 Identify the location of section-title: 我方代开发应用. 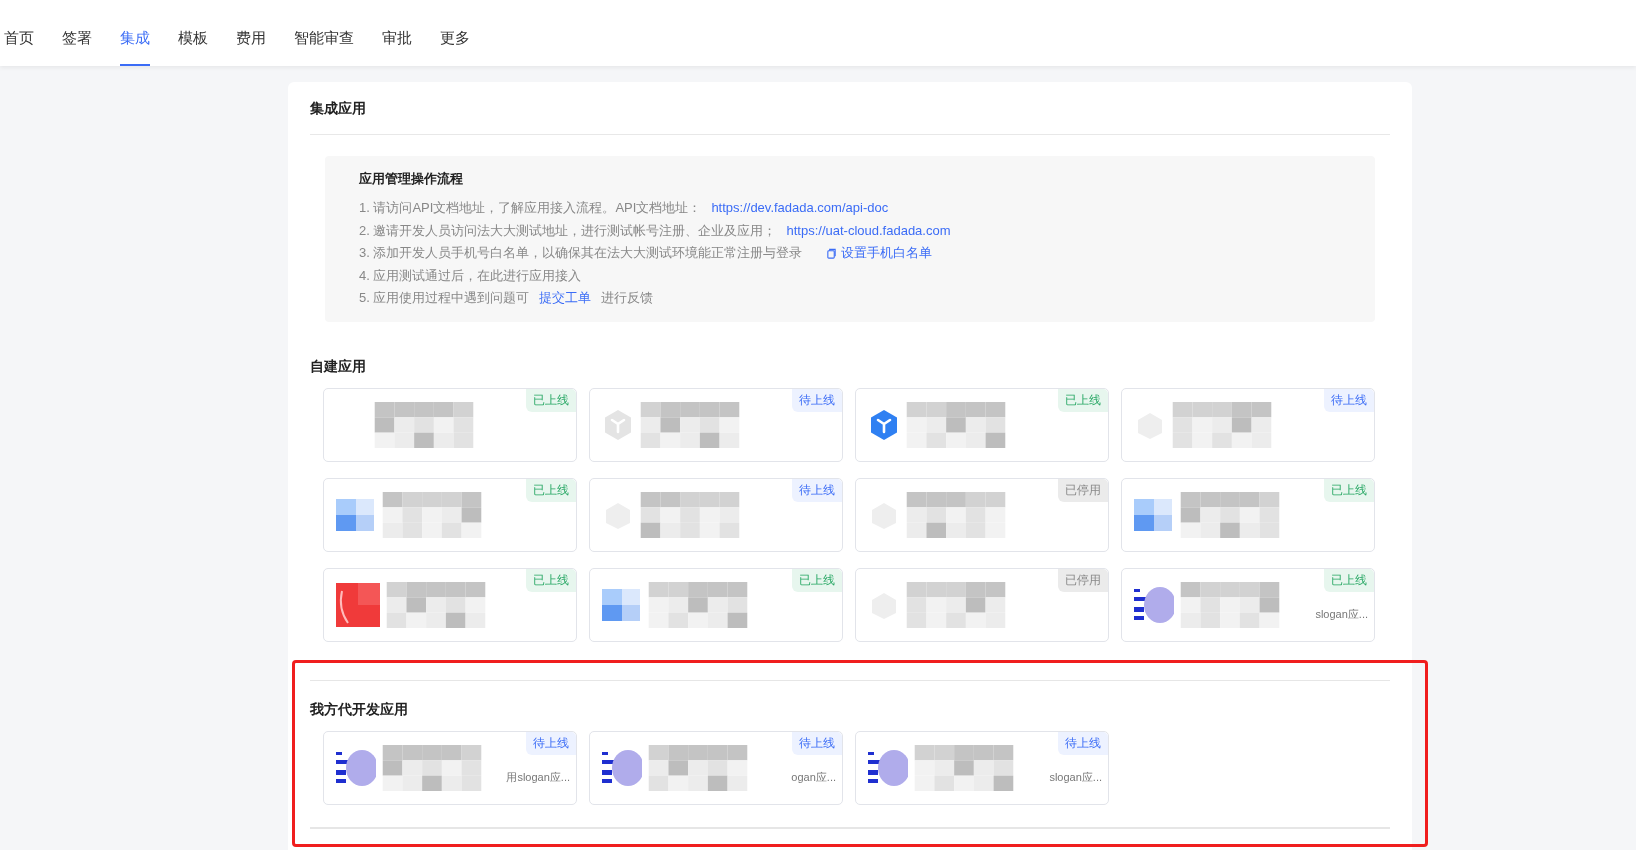
(359, 709).